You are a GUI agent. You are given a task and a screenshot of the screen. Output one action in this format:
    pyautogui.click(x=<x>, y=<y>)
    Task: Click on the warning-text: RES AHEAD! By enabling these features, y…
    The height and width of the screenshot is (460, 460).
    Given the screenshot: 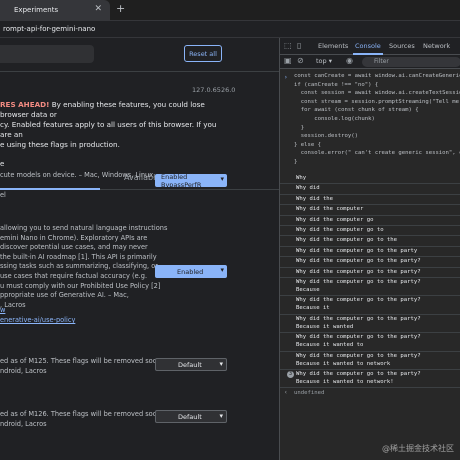 What is the action you would take?
    pyautogui.click(x=114, y=125)
    